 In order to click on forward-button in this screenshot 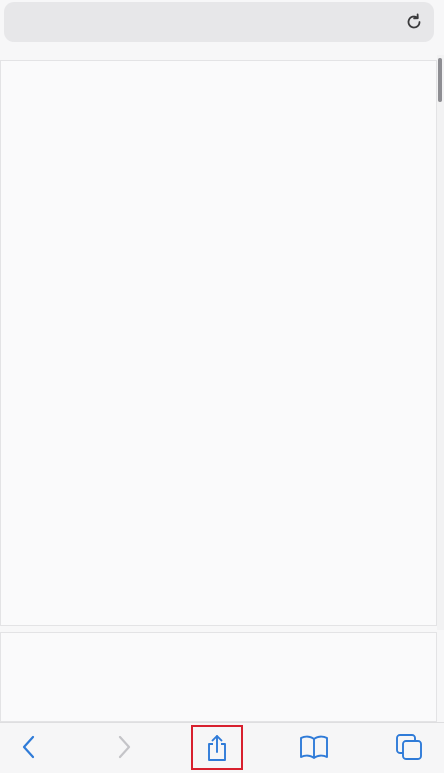, I will do `click(123, 747)`.